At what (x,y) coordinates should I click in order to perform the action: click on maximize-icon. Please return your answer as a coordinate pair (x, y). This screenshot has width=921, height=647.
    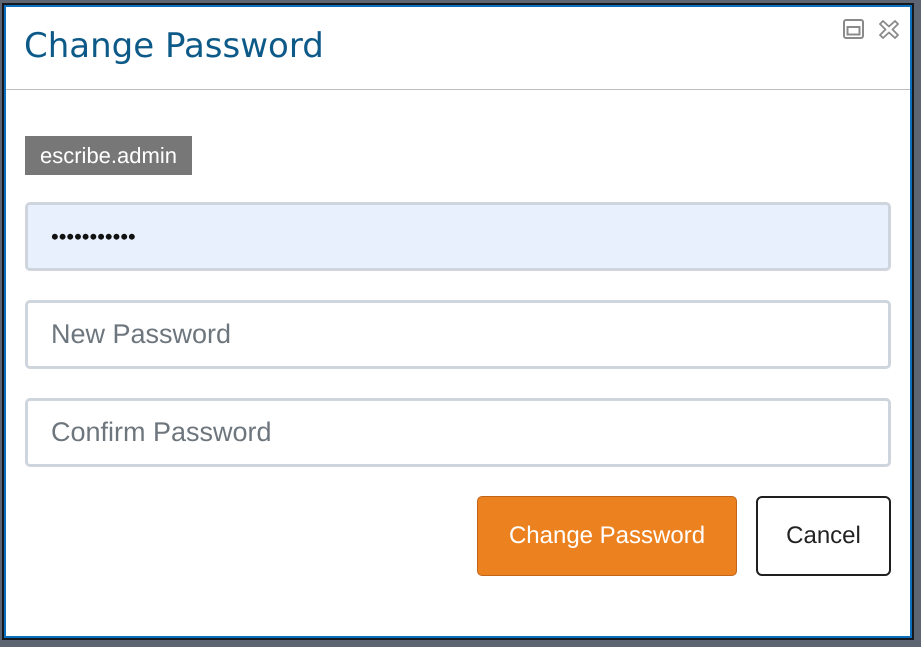
    Looking at the image, I should click on (853, 29).